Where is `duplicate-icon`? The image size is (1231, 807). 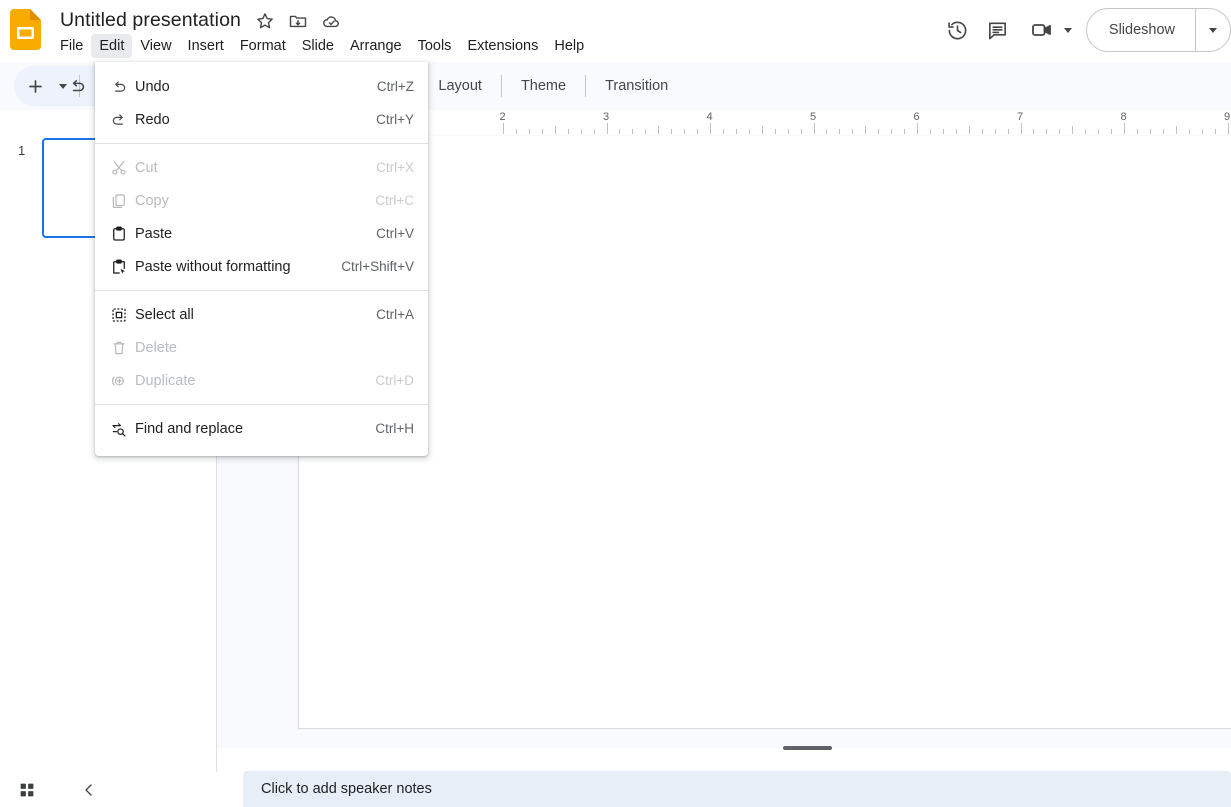 duplicate-icon is located at coordinates (115, 380).